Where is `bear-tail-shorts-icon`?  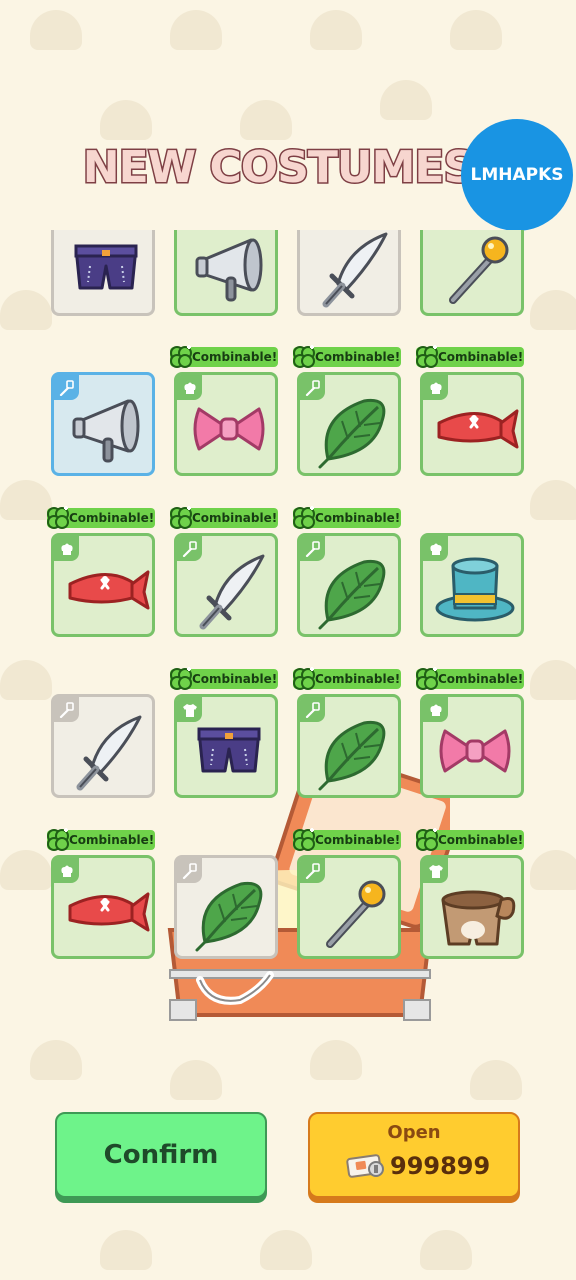 bear-tail-shorts-icon is located at coordinates (478, 918).